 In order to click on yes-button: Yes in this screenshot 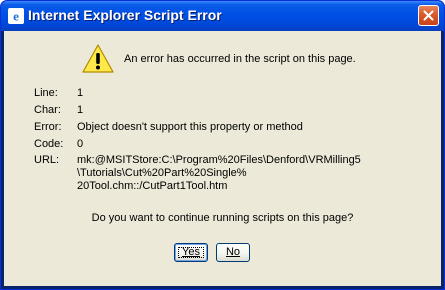, I will do `click(191, 252)`.